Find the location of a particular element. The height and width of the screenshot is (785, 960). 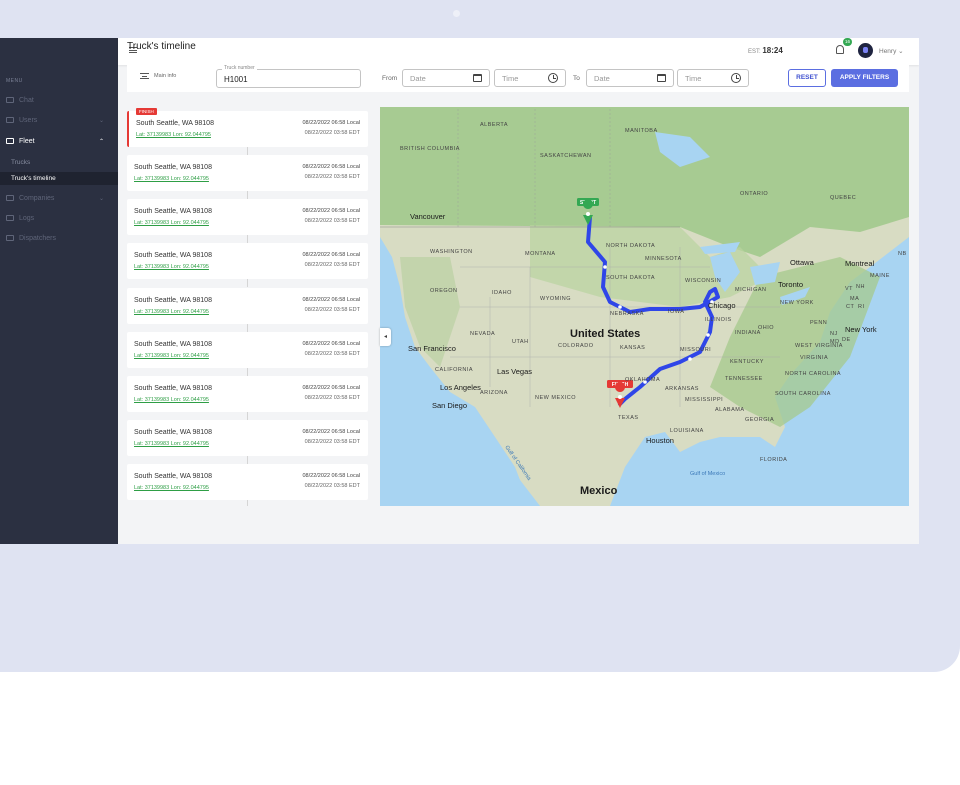

avatar is located at coordinates (865, 50).